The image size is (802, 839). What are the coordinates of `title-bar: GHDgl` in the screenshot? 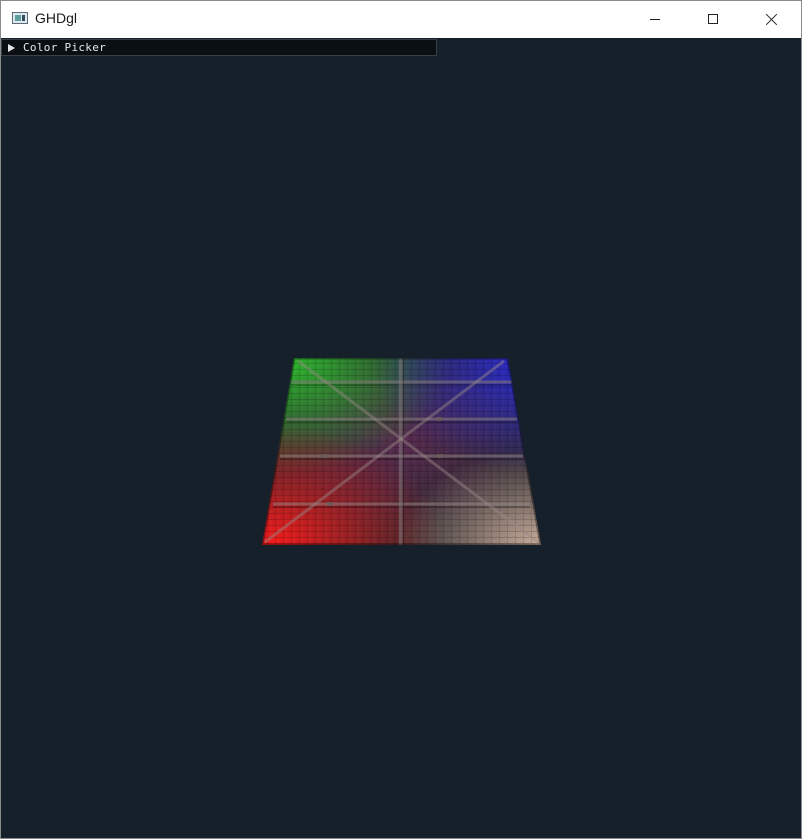 It's located at (401, 19).